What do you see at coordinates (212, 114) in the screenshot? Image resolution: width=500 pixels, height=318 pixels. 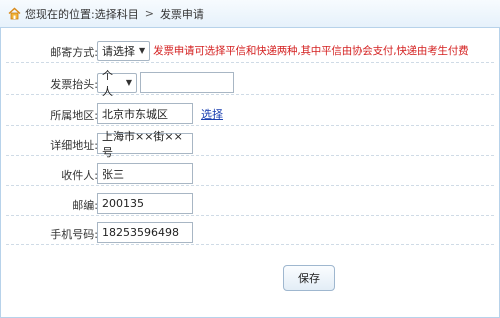 I see `region-select-link: 选择` at bounding box center [212, 114].